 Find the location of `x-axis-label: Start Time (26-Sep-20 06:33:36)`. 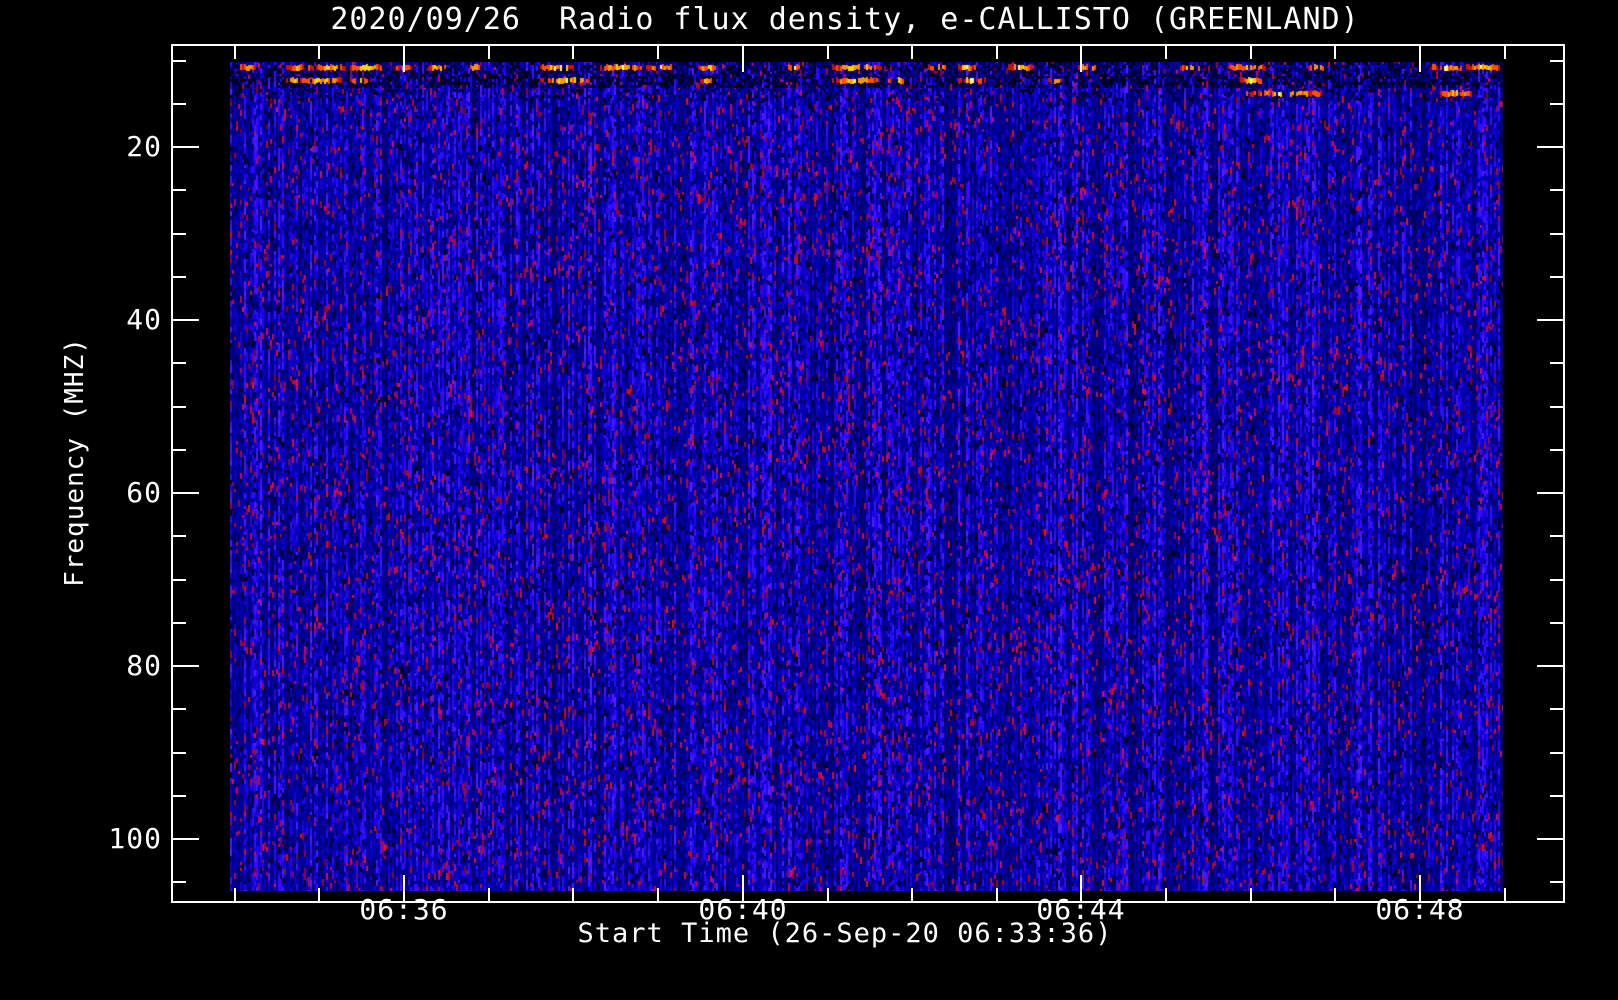

x-axis-label: Start Time (26-Sep-20 06:33:36) is located at coordinates (845, 933).